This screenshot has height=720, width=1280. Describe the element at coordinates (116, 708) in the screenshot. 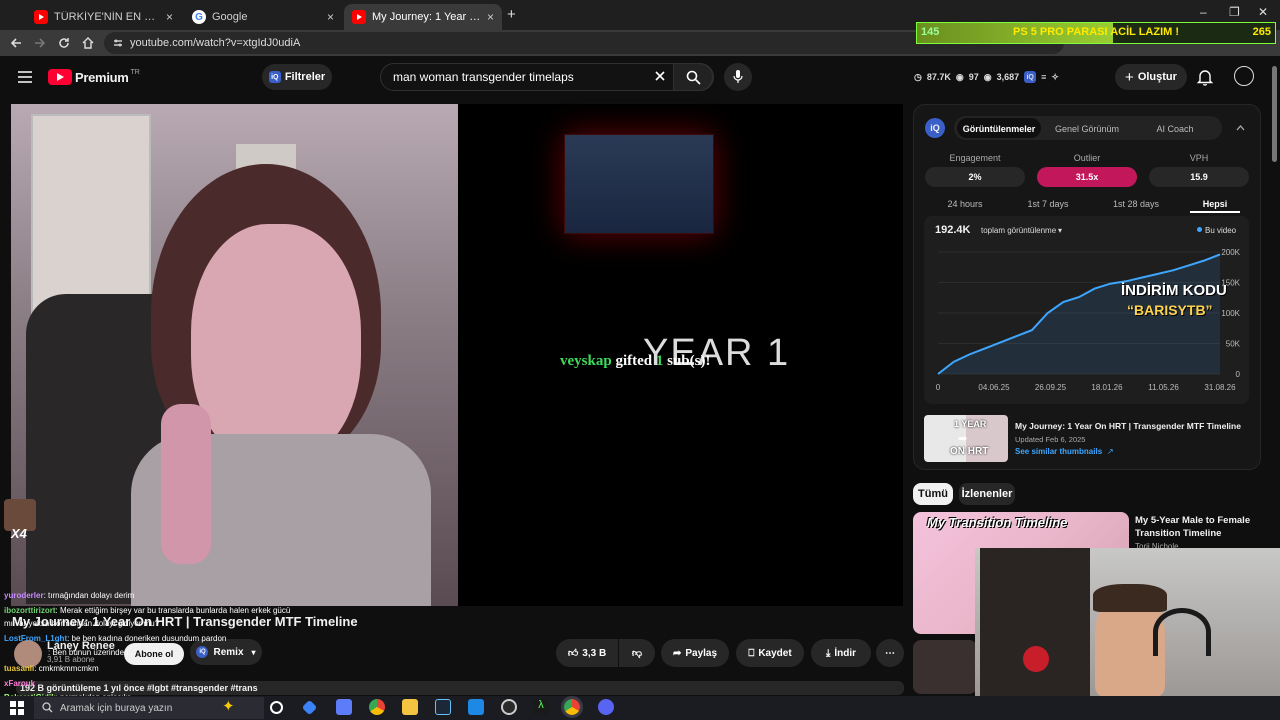

I see `taskbar-search-placeholder: Aramak için buraya yazın` at that location.